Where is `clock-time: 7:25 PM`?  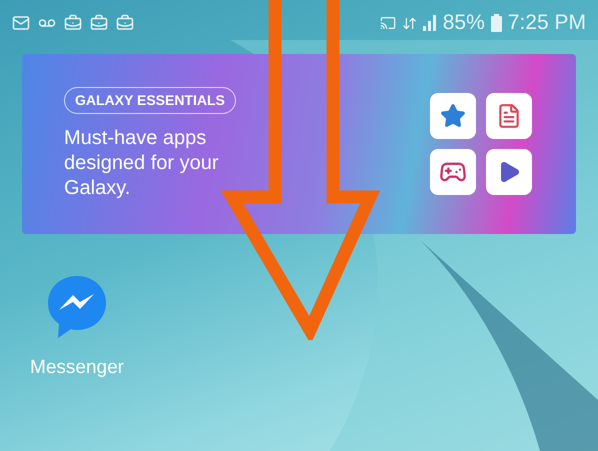
clock-time: 7:25 PM is located at coordinates (547, 23).